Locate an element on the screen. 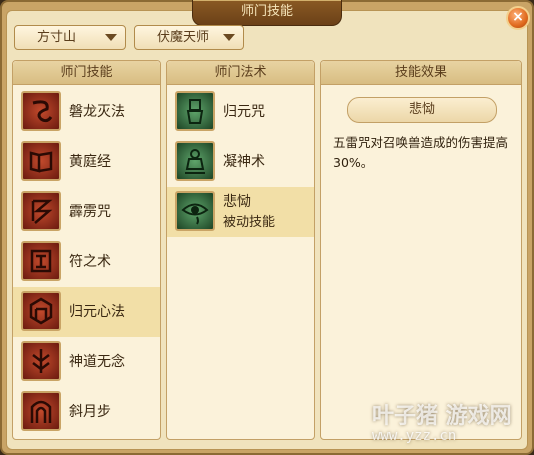 The height and width of the screenshot is (455, 534). skill-row-selected: 归元心法 is located at coordinates (86, 312).